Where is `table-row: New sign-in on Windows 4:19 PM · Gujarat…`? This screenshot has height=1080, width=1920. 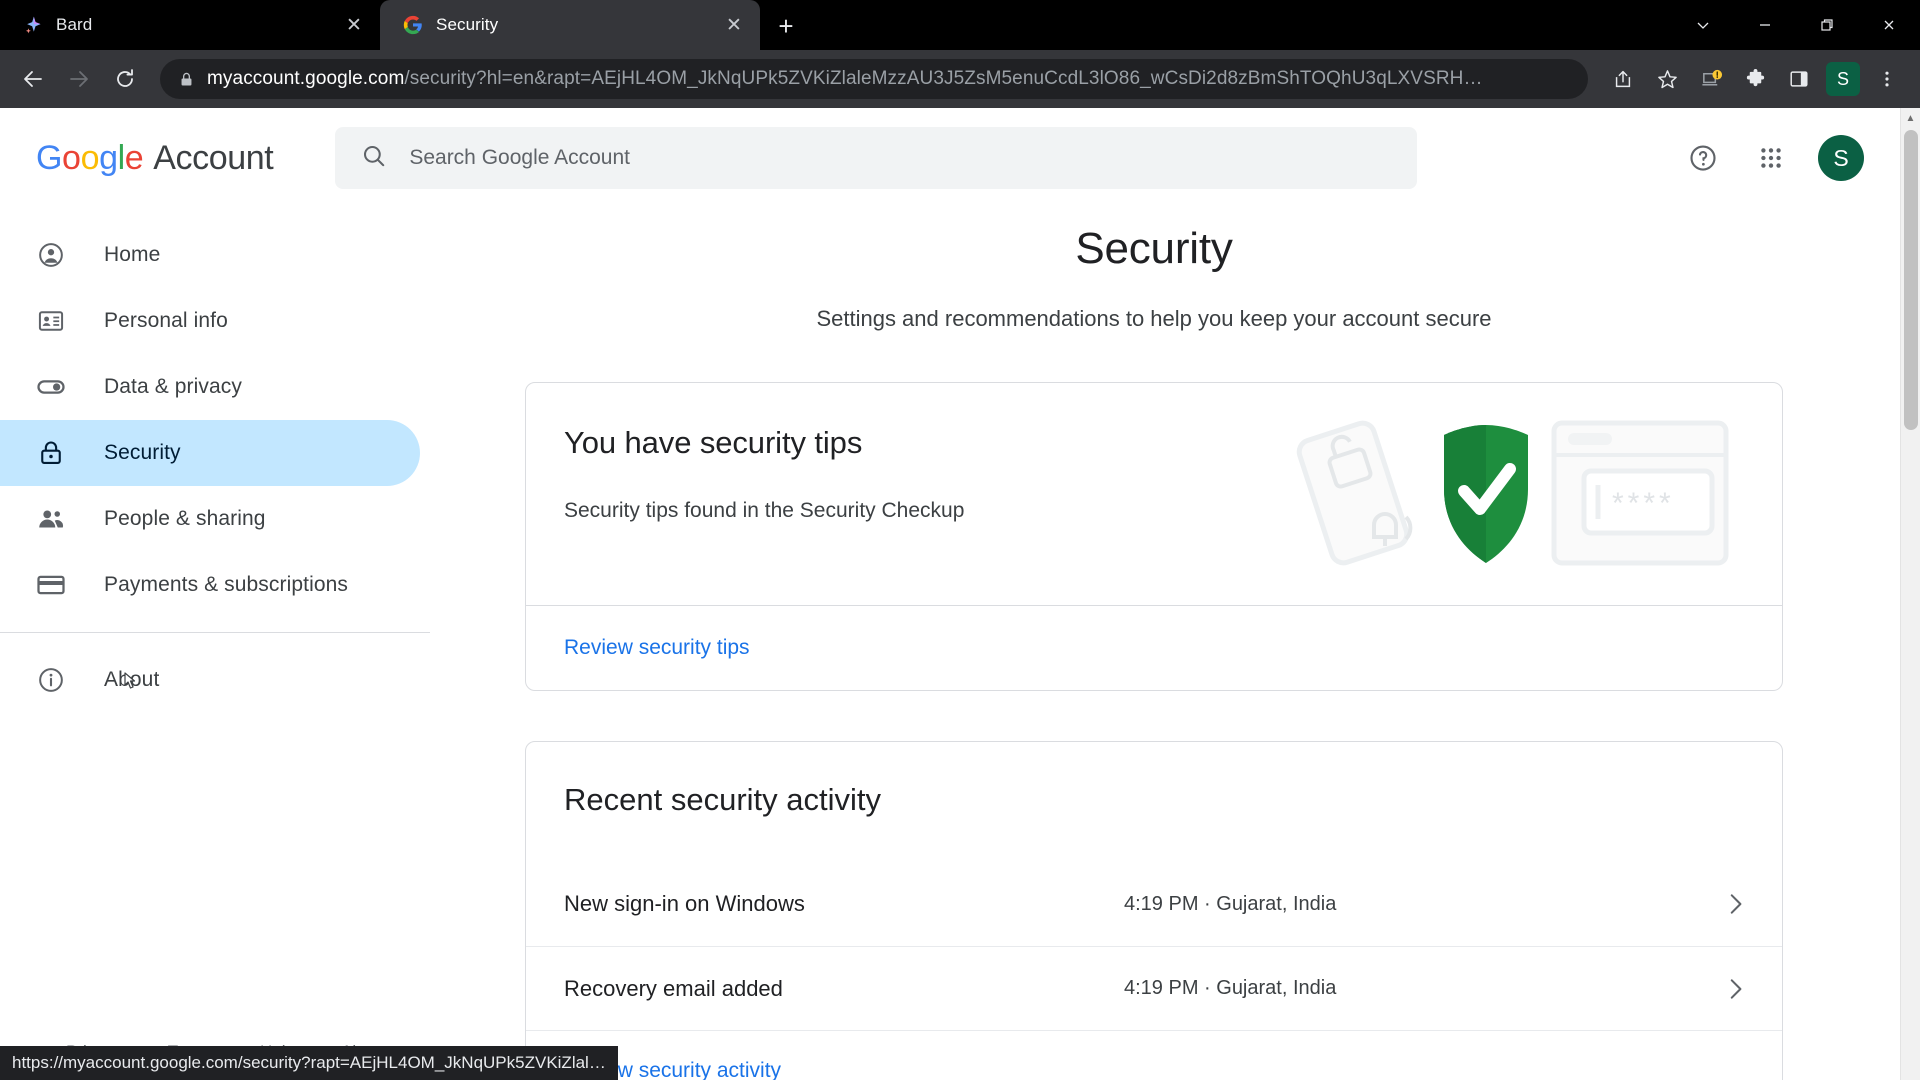
table-row: New sign-in on Windows 4:19 PM · Gujarat… is located at coordinates (1154, 904).